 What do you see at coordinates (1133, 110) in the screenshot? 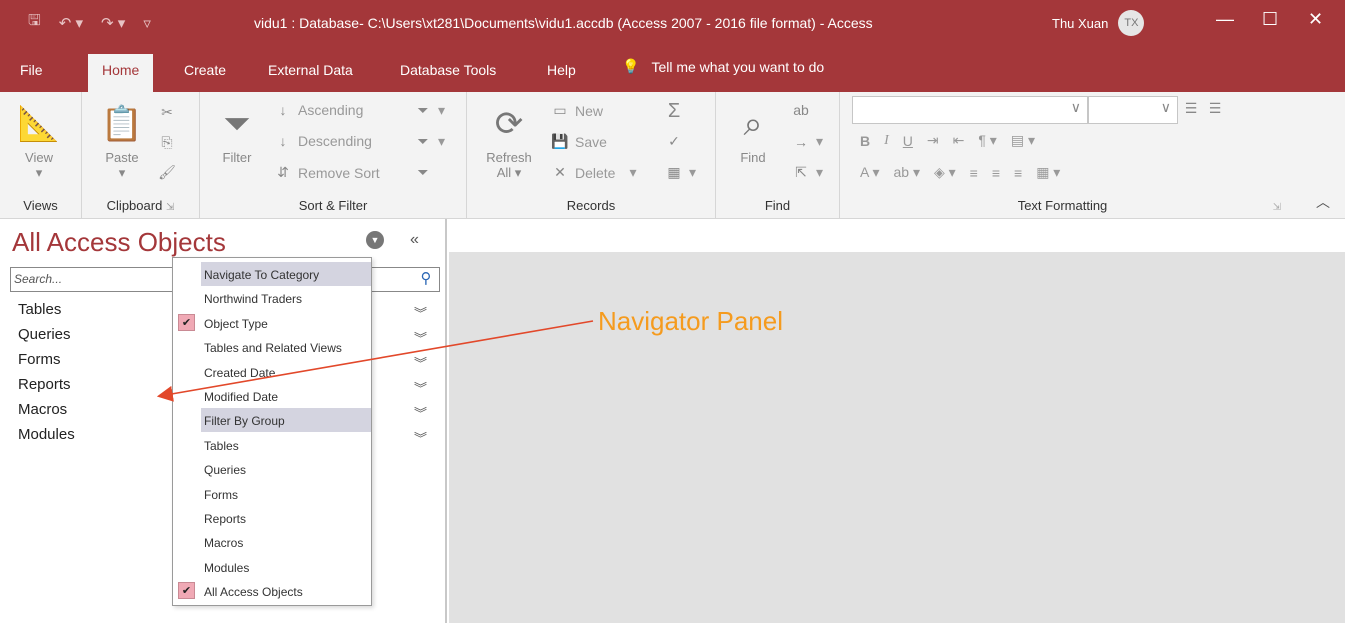
I see `font-size-combo: ∨` at bounding box center [1133, 110].